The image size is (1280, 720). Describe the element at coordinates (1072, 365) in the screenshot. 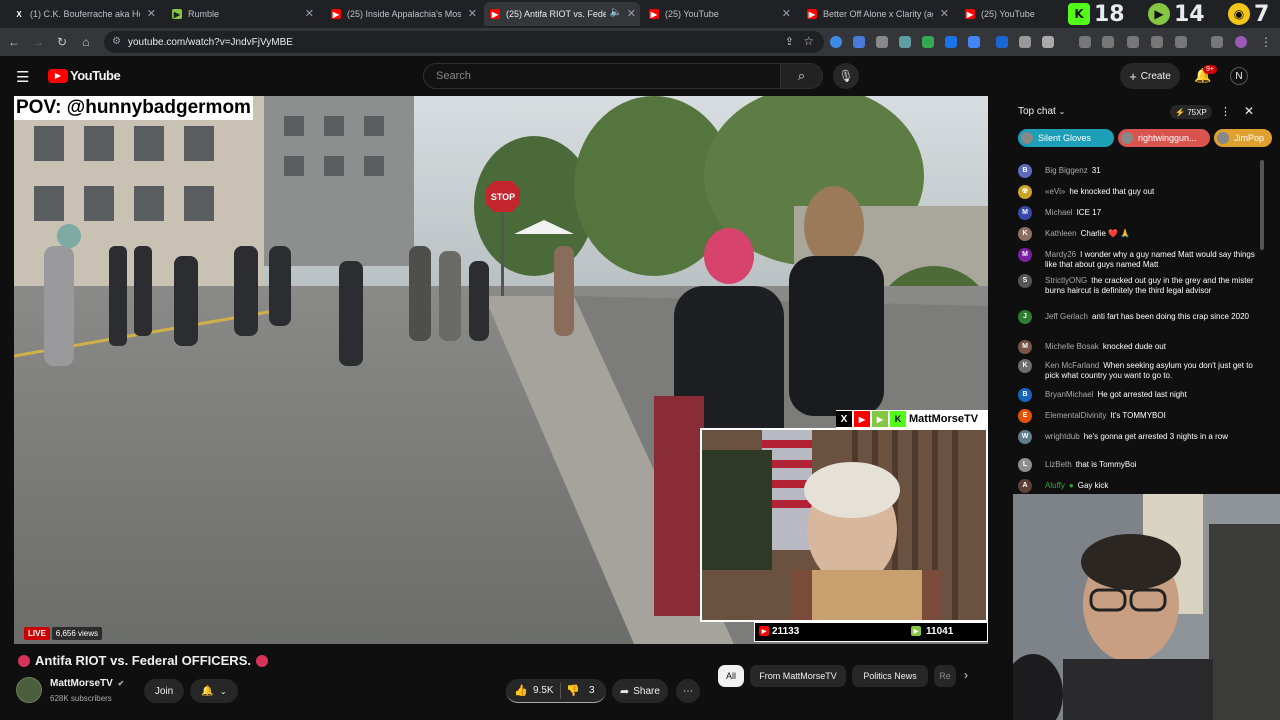

I see `chat-author: Ken McFarland` at that location.